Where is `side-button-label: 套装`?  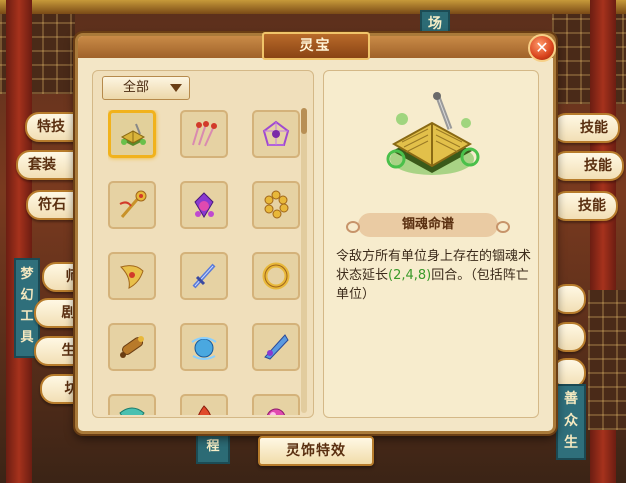 side-button-label: 套装 is located at coordinates (42, 165).